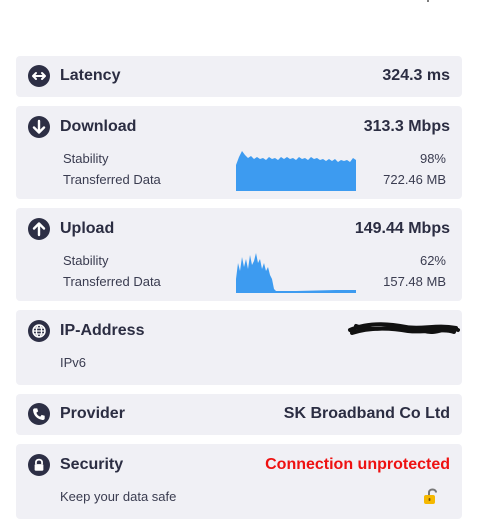 This screenshot has height=532, width=478. What do you see at coordinates (414, 179) in the screenshot?
I see `download-transferred-value: 722.46 MB` at bounding box center [414, 179].